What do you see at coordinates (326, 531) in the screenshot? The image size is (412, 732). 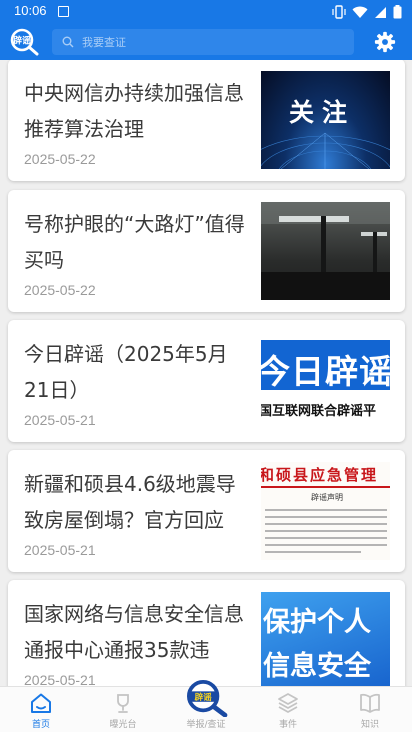 I see `document-lines-icon` at bounding box center [326, 531].